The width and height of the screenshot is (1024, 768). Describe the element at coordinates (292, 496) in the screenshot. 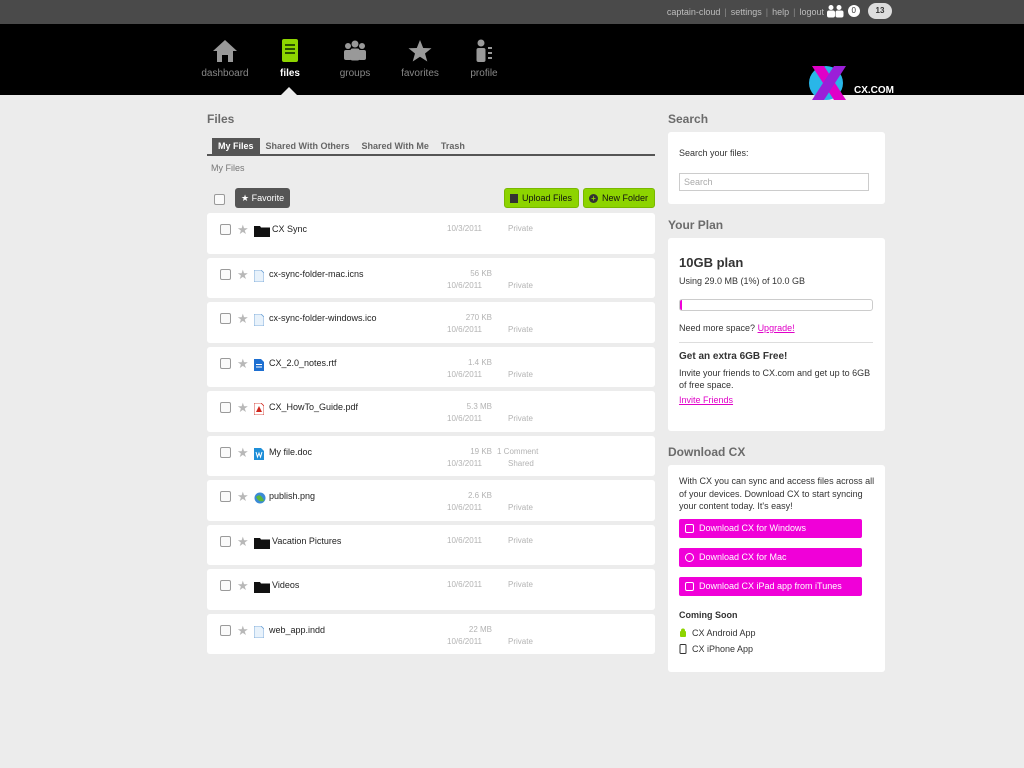

I see `file-name: publish.png` at that location.